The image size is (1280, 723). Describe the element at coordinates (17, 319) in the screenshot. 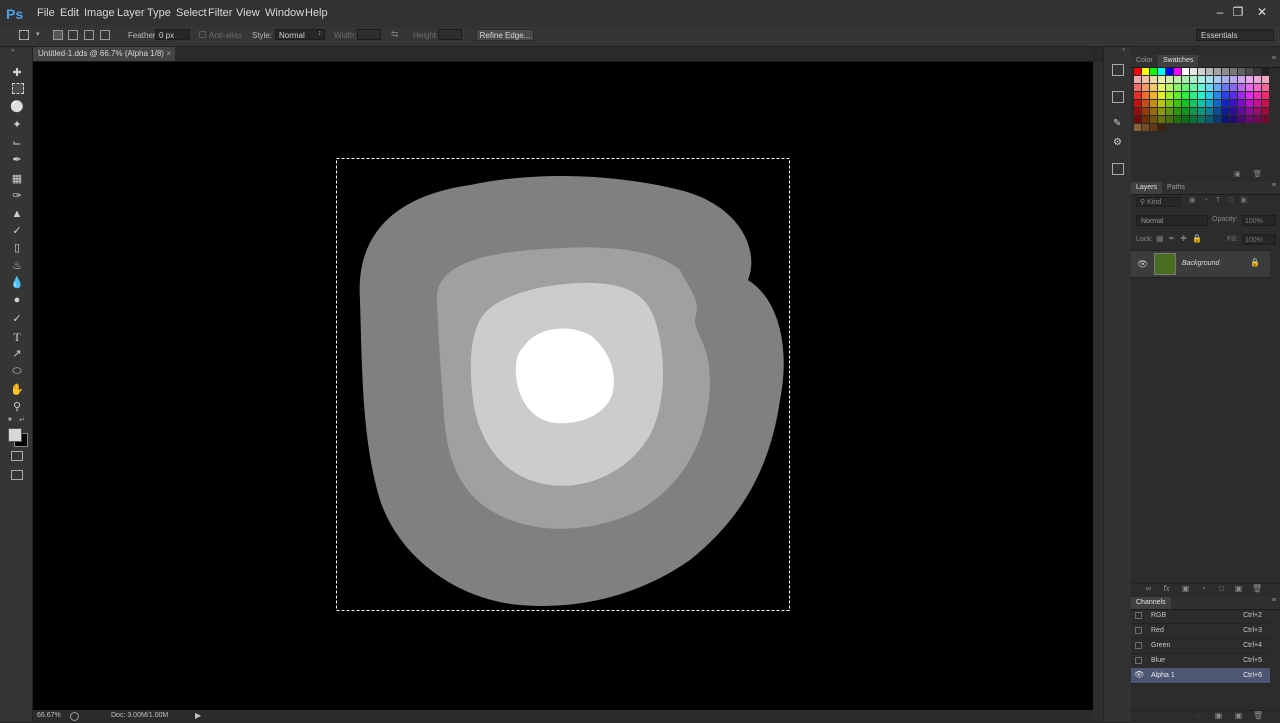

I see `pen-tool-icon: ✓` at that location.